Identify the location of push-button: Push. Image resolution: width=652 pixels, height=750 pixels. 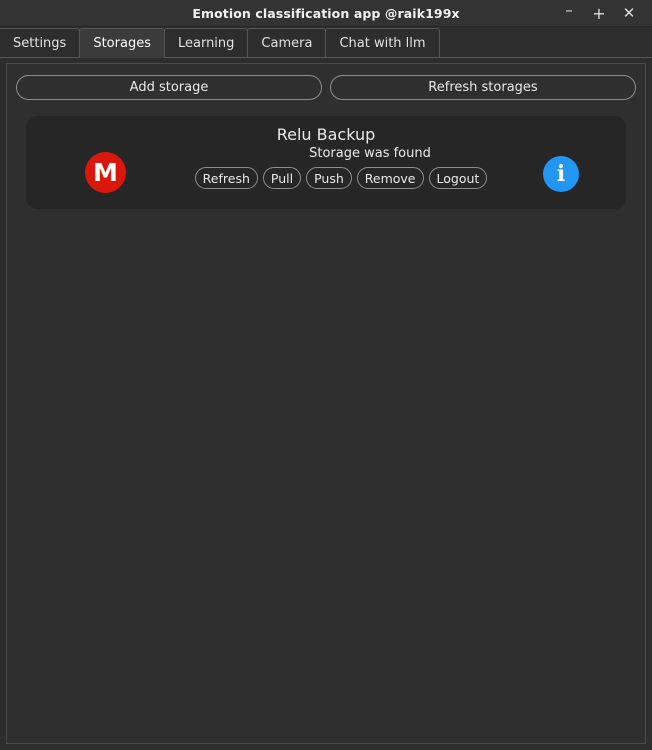
(329, 178).